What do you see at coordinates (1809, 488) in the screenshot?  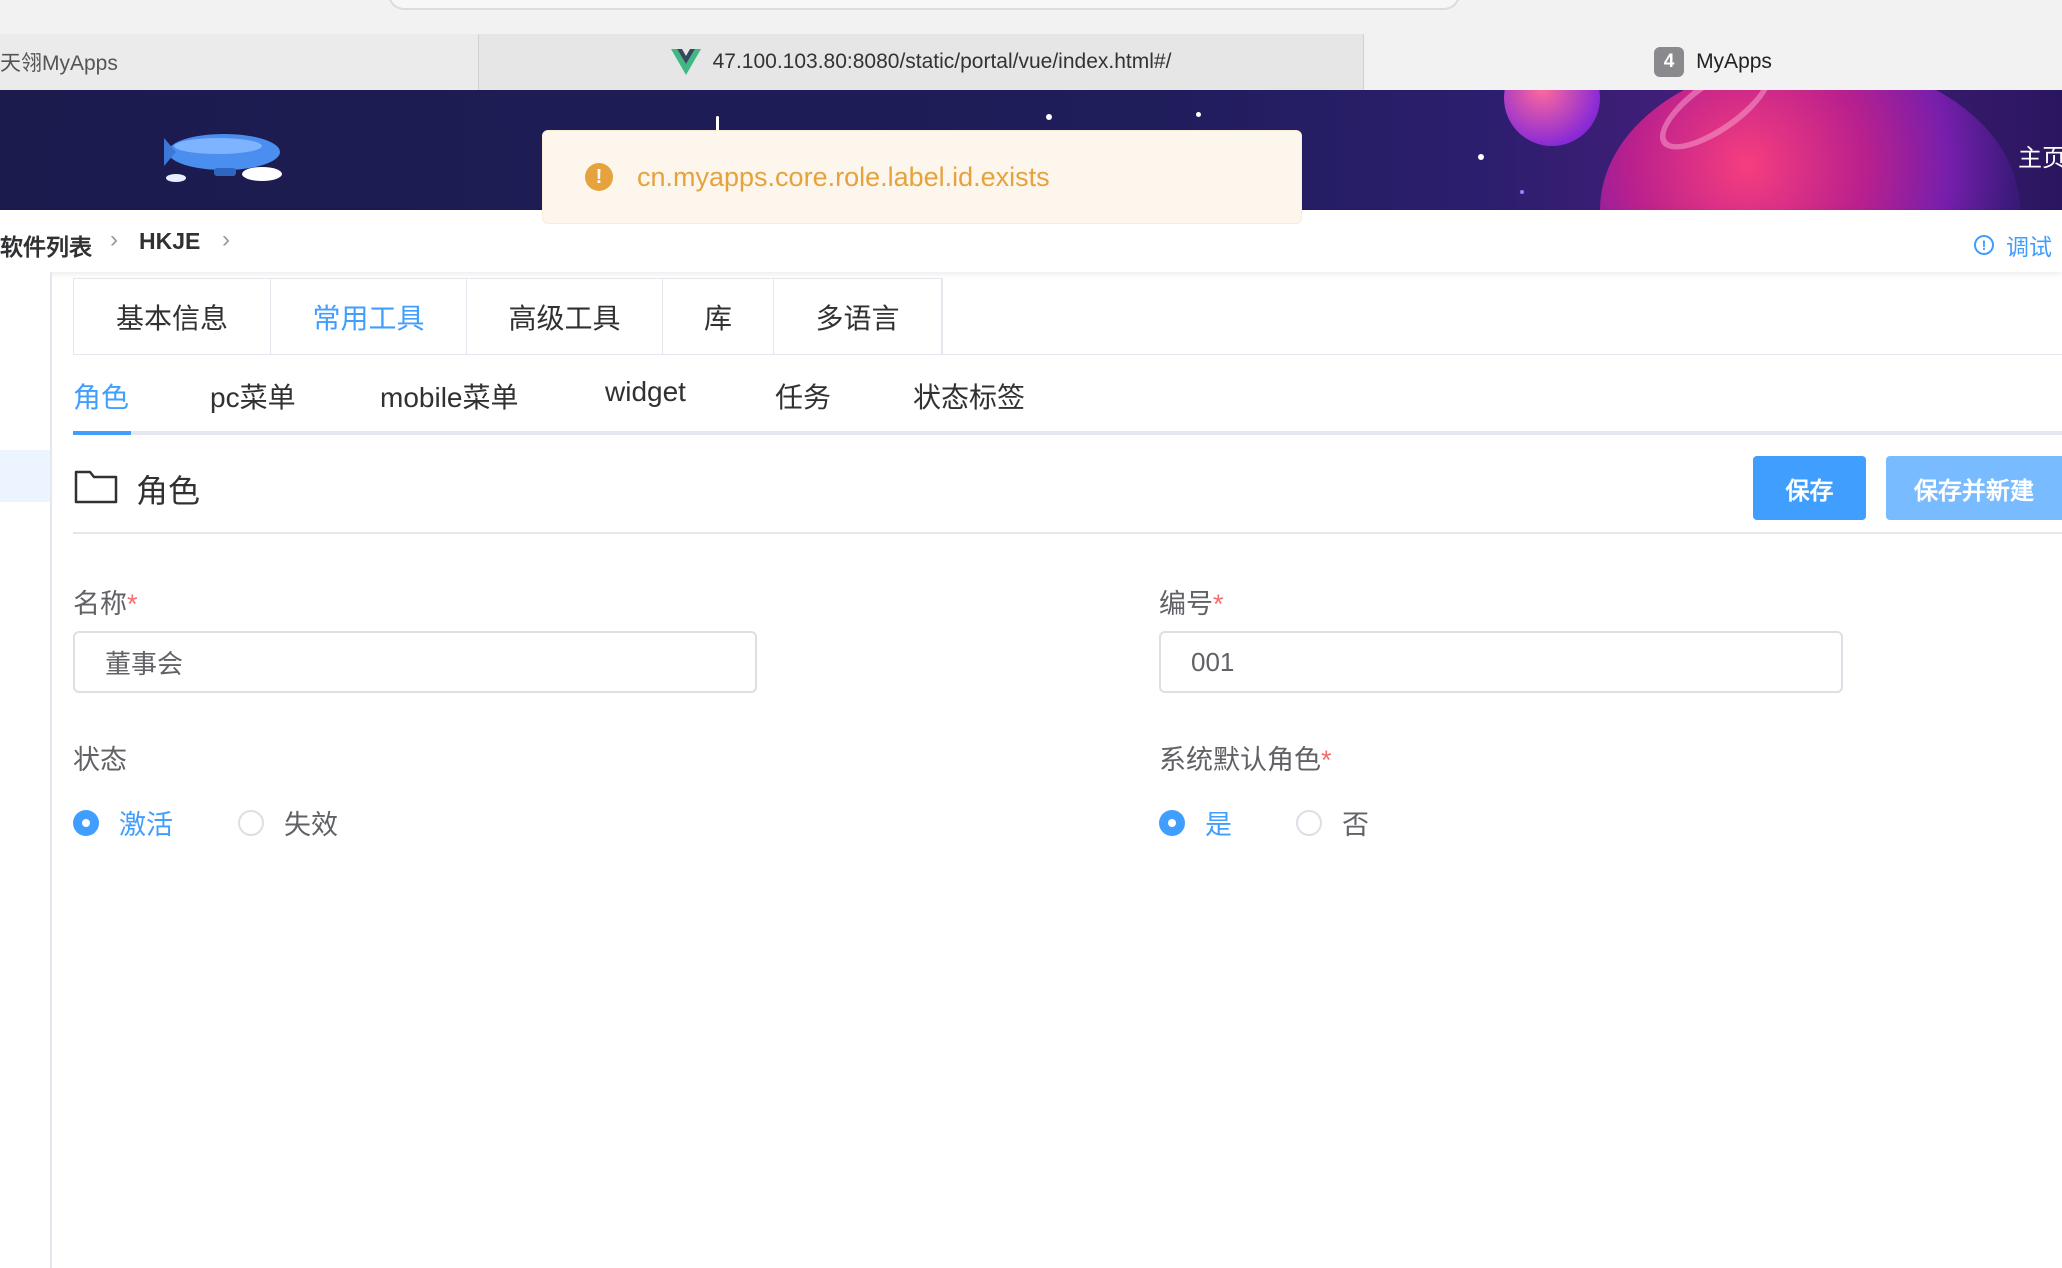 I see `save-button: 保存` at bounding box center [1809, 488].